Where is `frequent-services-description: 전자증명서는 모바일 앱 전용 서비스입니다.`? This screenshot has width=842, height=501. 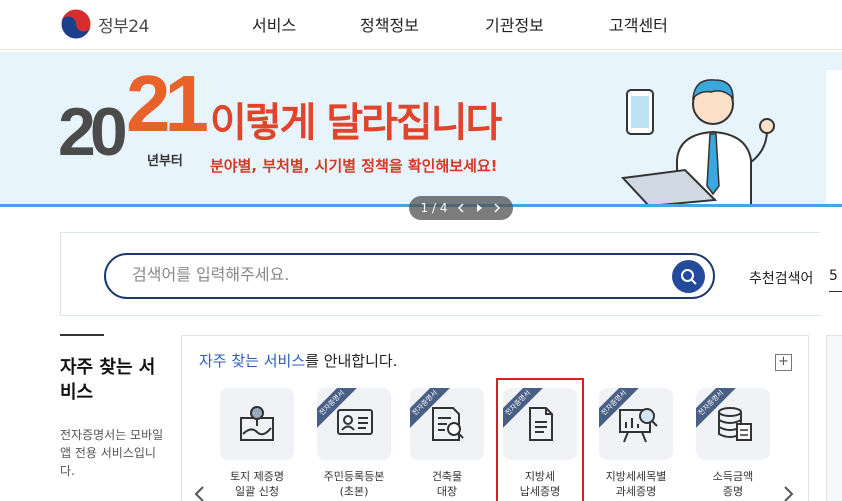 frequent-services-description: 전자증명서는 모바일 앱 전용 서비스입니다. is located at coordinates (112, 453).